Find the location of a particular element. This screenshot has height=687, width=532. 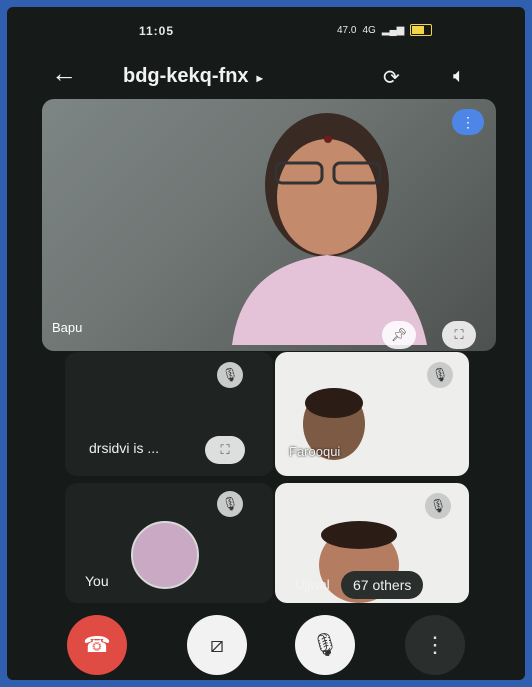

more-vertical-icon: ⋮ is located at coordinates (435, 644).